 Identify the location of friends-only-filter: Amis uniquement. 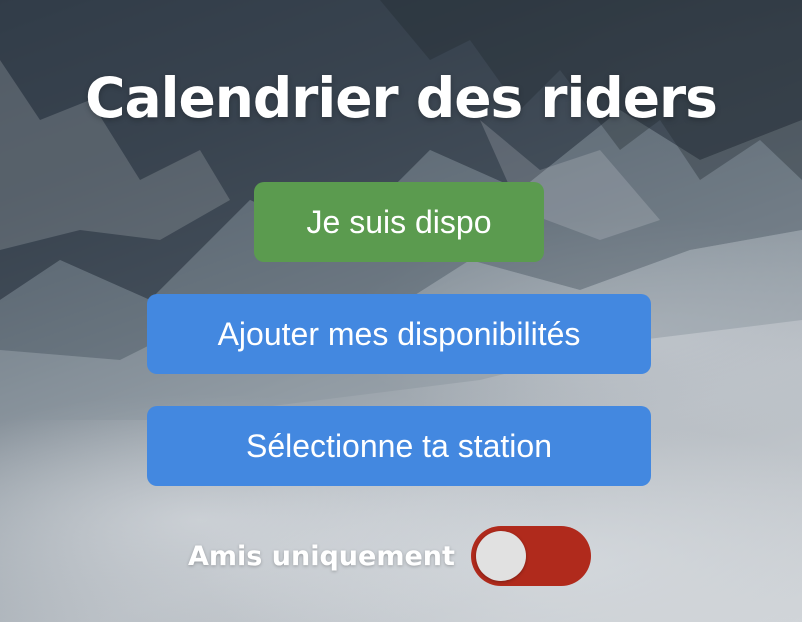
(389, 556).